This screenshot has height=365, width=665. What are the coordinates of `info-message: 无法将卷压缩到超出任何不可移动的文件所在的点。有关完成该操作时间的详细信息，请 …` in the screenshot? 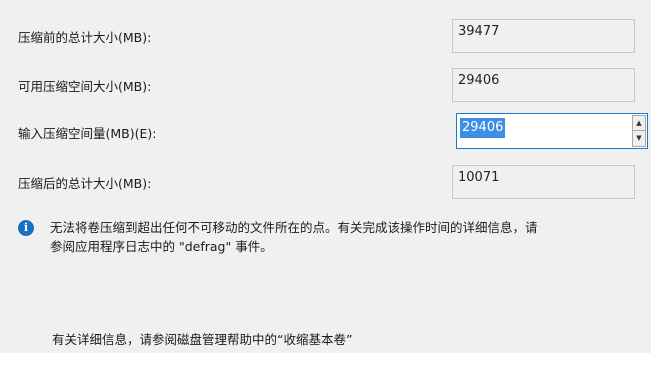 It's located at (345, 237).